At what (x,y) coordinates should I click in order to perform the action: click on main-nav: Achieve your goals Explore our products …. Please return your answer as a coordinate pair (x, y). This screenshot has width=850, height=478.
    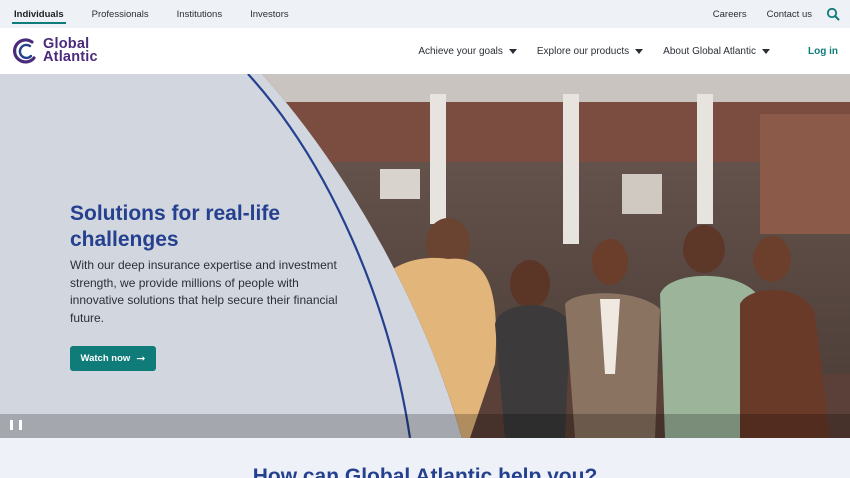
    Looking at the image, I should click on (584, 51).